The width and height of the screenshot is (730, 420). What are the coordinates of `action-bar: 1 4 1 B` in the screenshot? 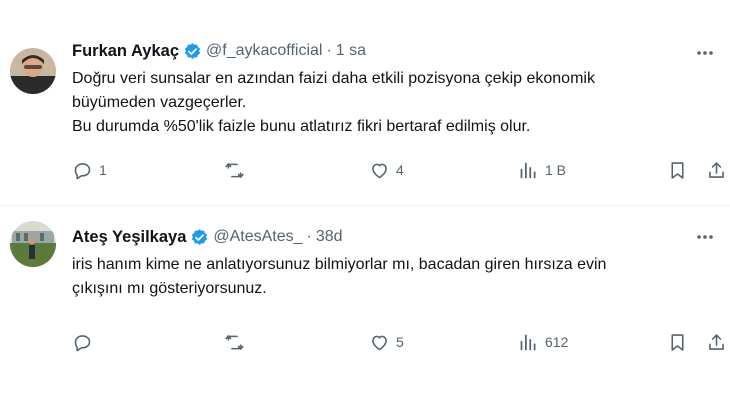 It's located at (401, 172).